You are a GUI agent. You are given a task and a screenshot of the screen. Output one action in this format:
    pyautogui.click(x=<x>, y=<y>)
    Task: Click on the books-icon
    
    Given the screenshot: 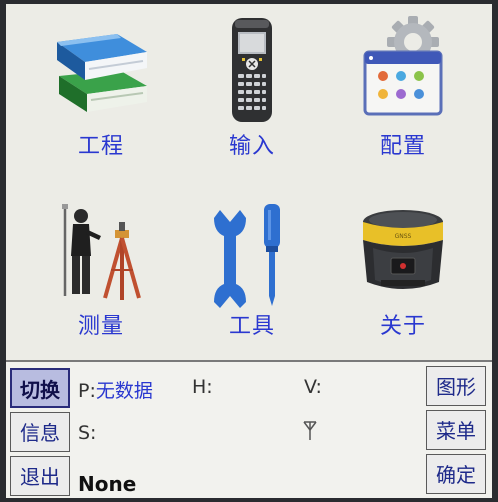 What is the action you would take?
    pyautogui.click(x=102, y=73)
    